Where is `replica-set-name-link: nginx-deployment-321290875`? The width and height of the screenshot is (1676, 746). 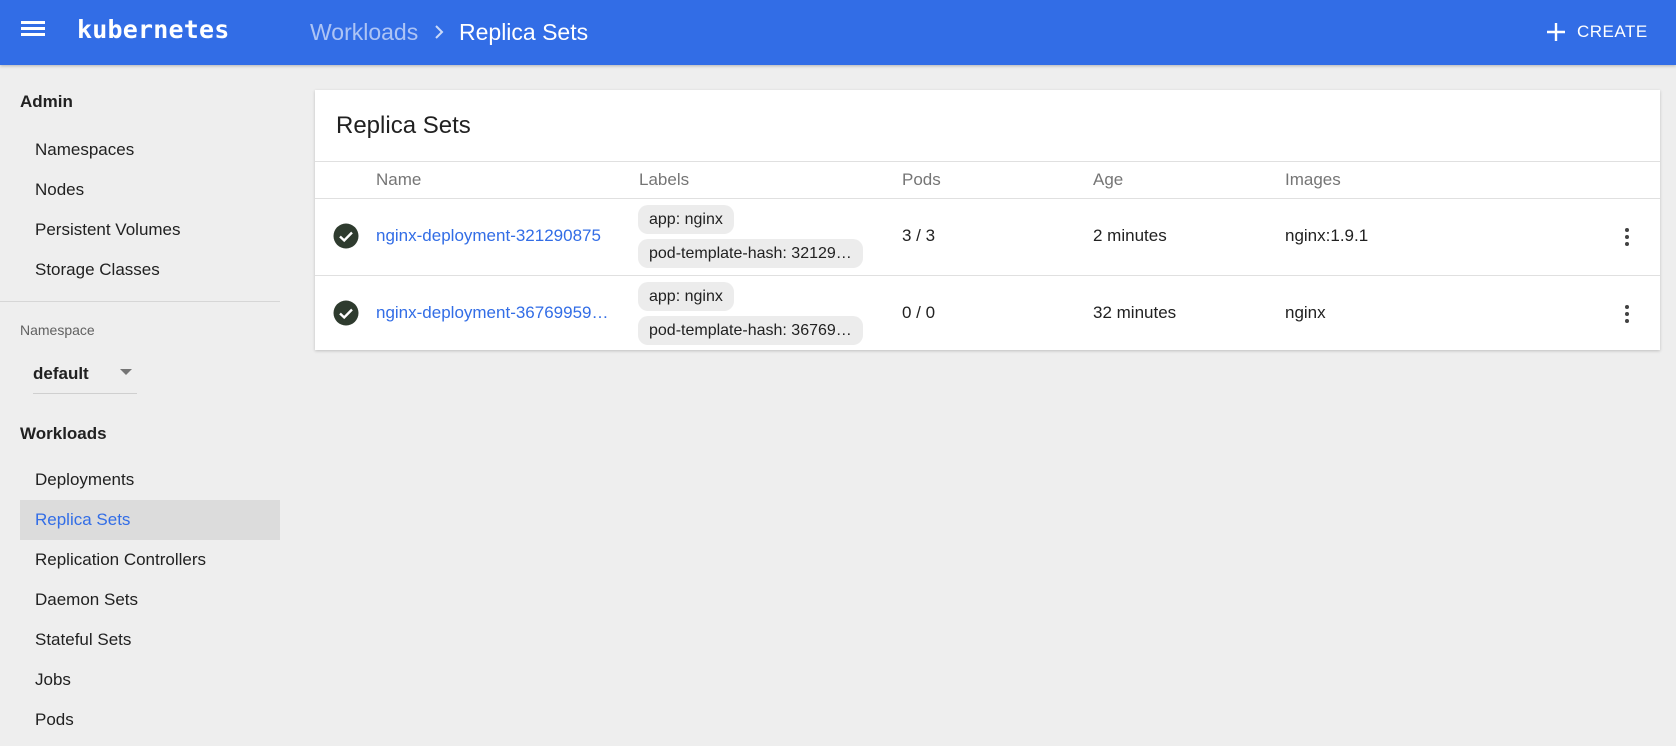
replica-set-name-link: nginx-deployment-321290875 is located at coordinates (496, 236).